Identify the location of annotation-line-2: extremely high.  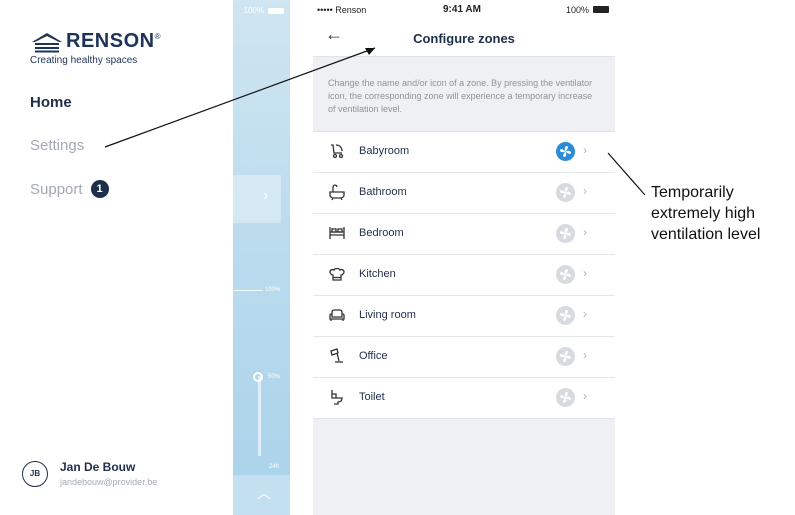
(703, 213).